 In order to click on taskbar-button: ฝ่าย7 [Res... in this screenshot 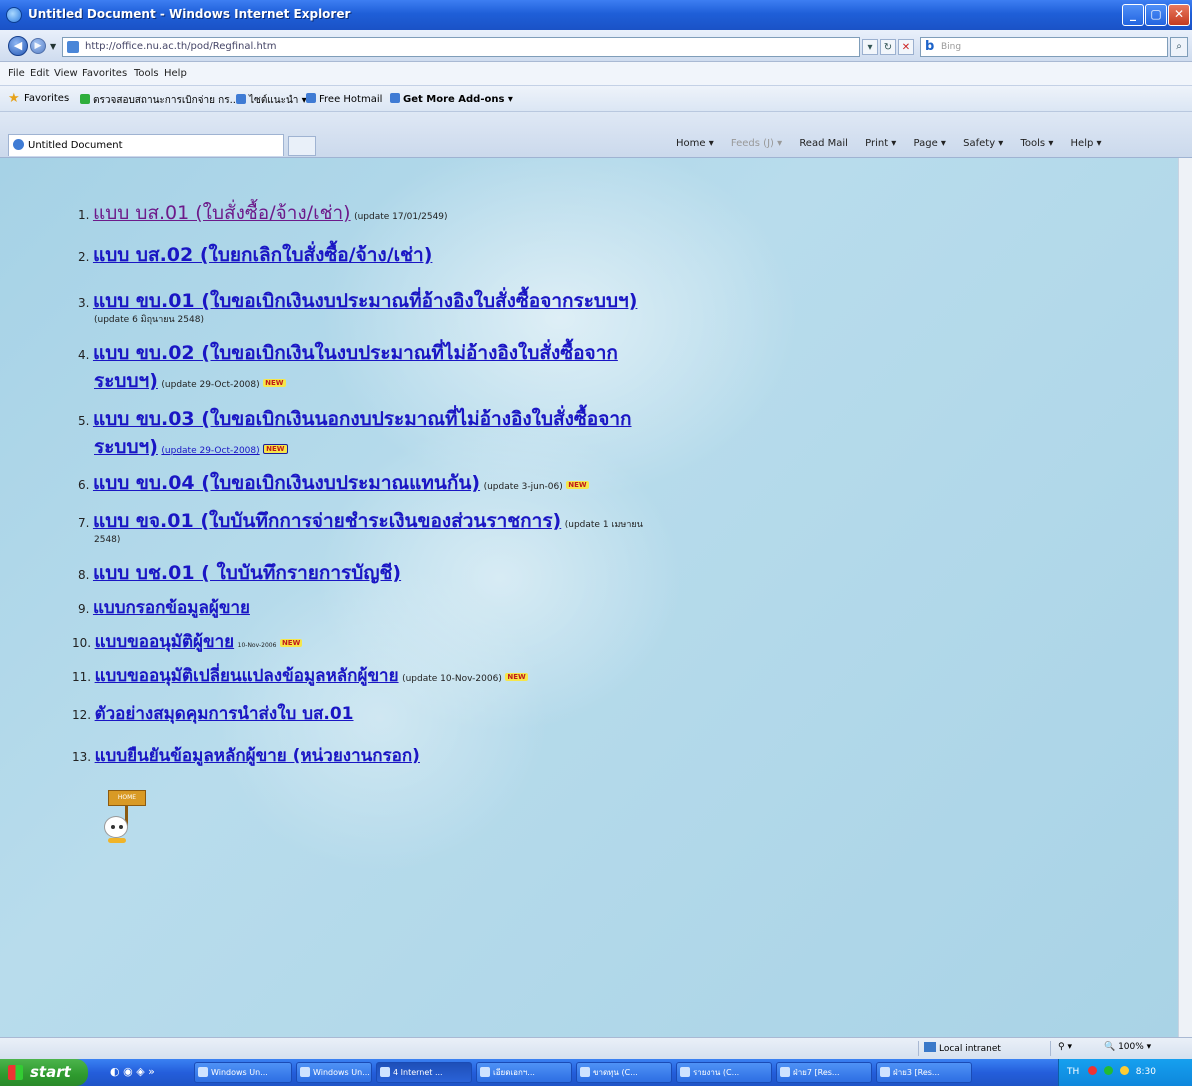, I will do `click(824, 1072)`.